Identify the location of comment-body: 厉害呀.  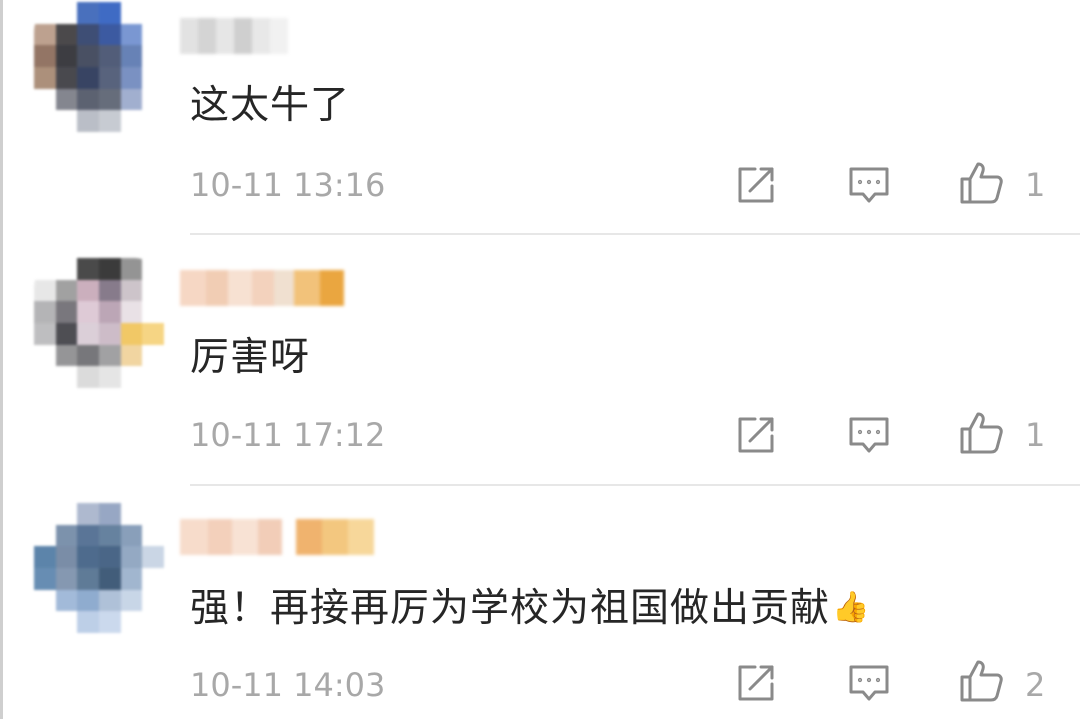
(250, 357).